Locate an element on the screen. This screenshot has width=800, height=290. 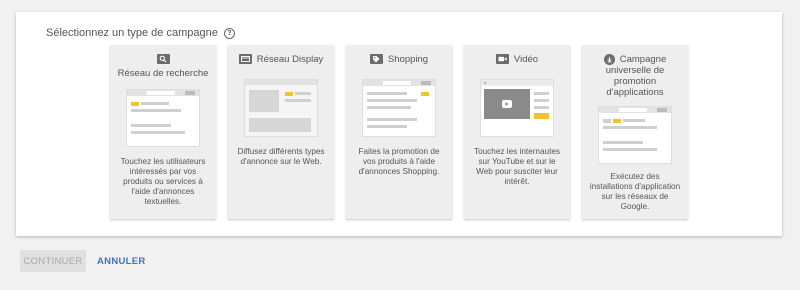
card-title-line: d'applications is located at coordinates (635, 92).